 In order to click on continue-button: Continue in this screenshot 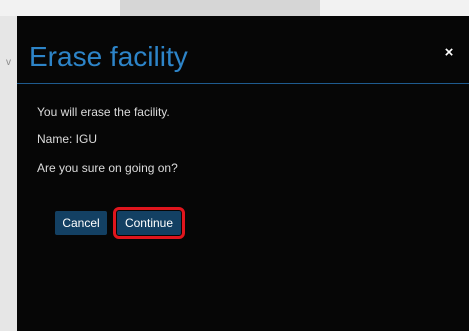, I will do `click(149, 223)`.